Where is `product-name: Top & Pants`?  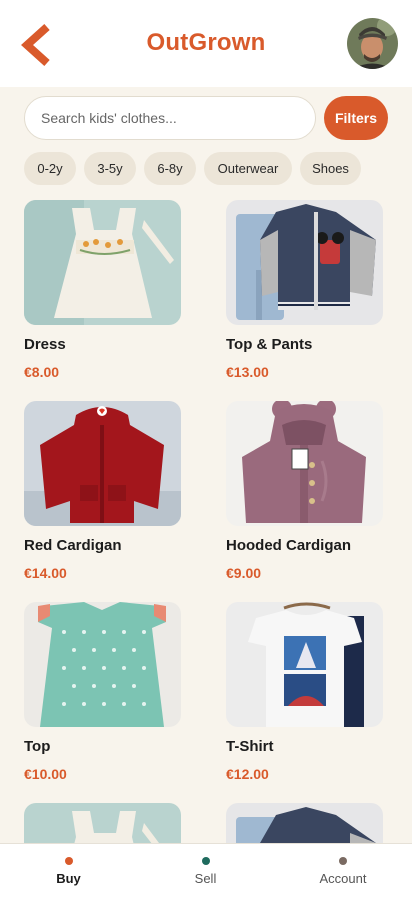 product-name: Top & Pants is located at coordinates (269, 344).